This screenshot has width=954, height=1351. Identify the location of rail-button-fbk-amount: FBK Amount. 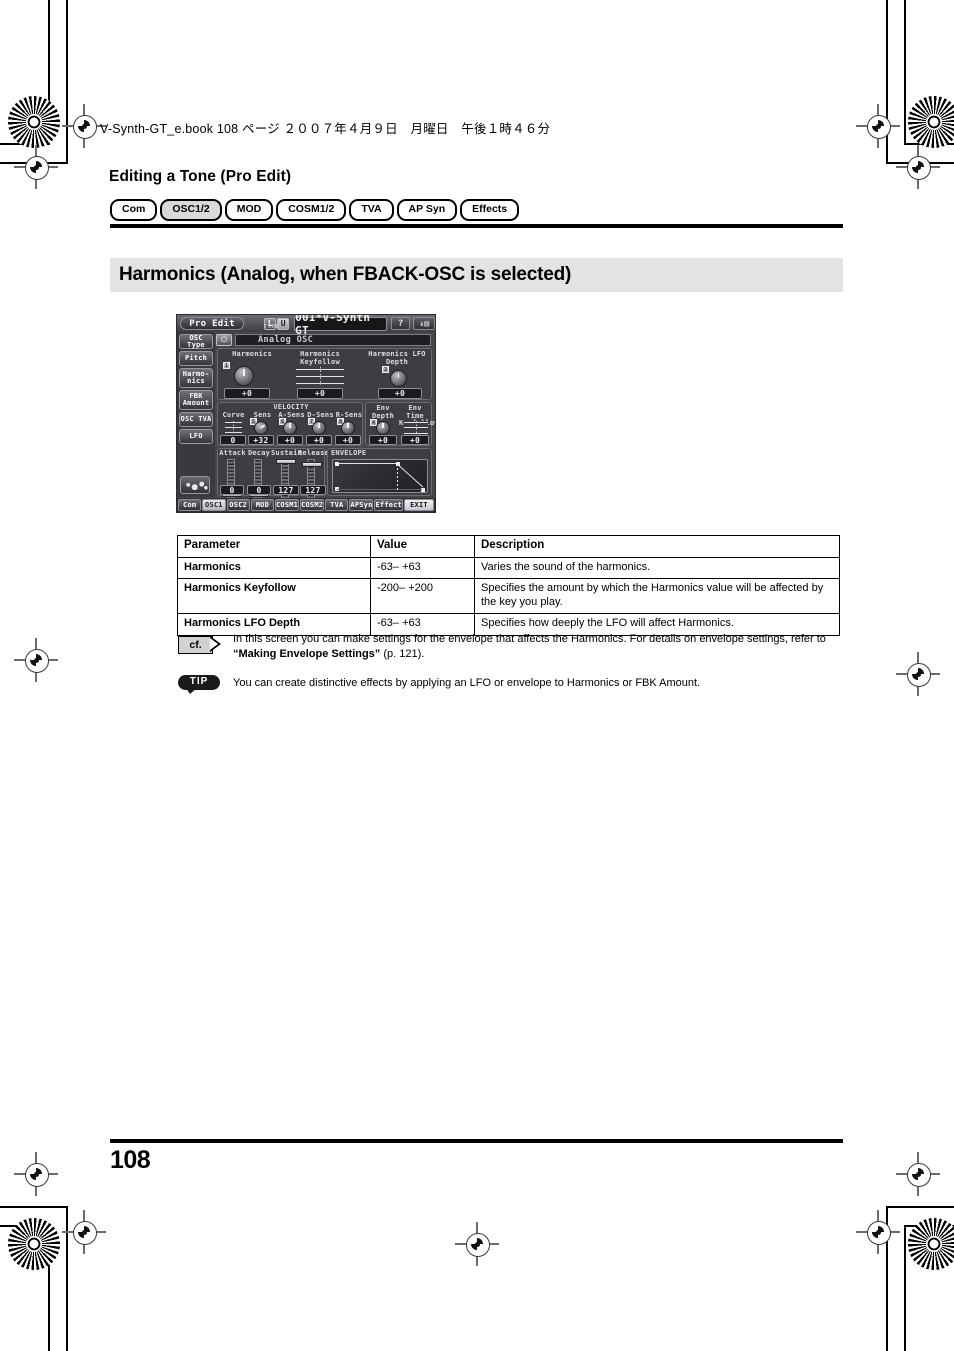
(196, 400).